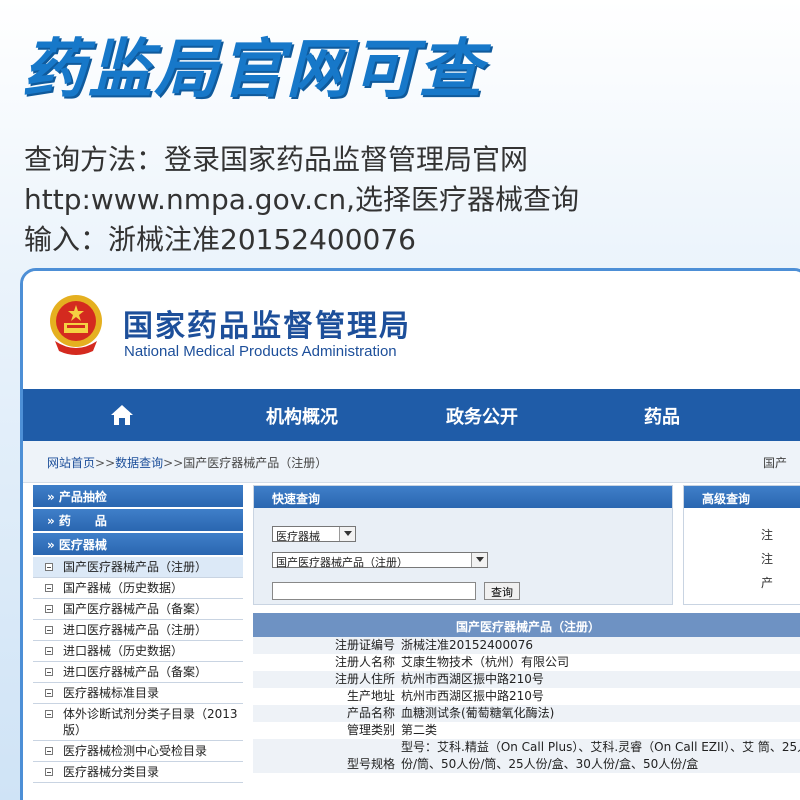 This screenshot has width=800, height=800. Describe the element at coordinates (138, 630) in the screenshot. I see `sidebar-item-import-registered: 进口医疗器械产品（注册）` at that location.